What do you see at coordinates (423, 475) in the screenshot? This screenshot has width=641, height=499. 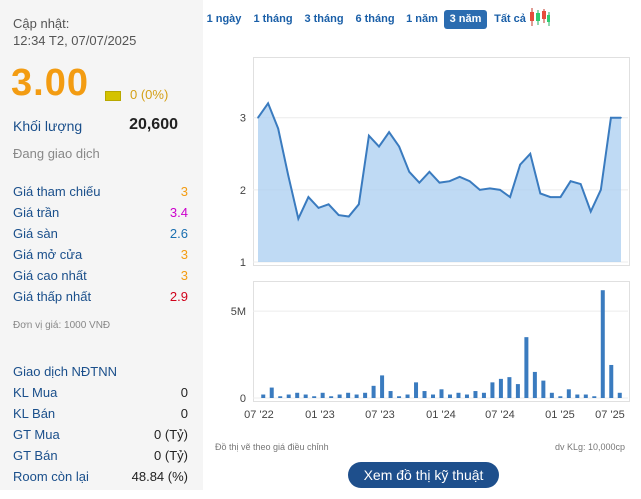 I see `technical-chart-button: Xem đồ thị kỹ thuật` at bounding box center [423, 475].